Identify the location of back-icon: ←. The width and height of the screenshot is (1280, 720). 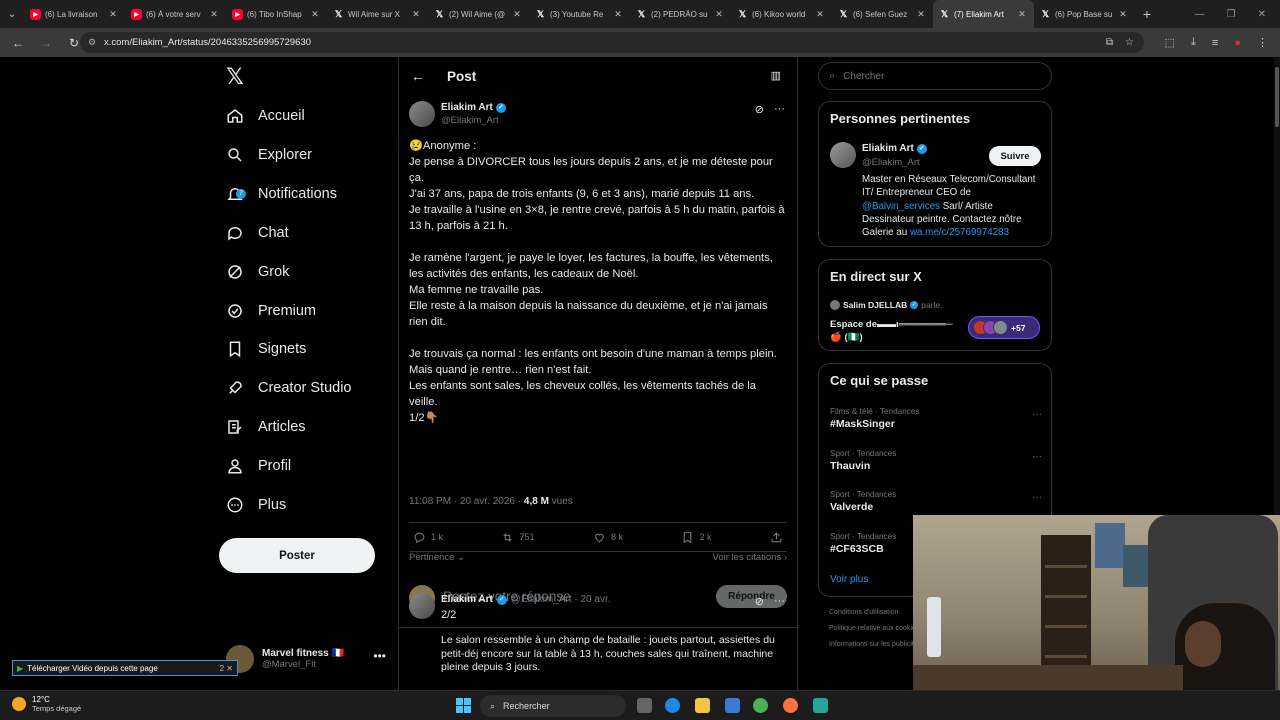
(18, 43).